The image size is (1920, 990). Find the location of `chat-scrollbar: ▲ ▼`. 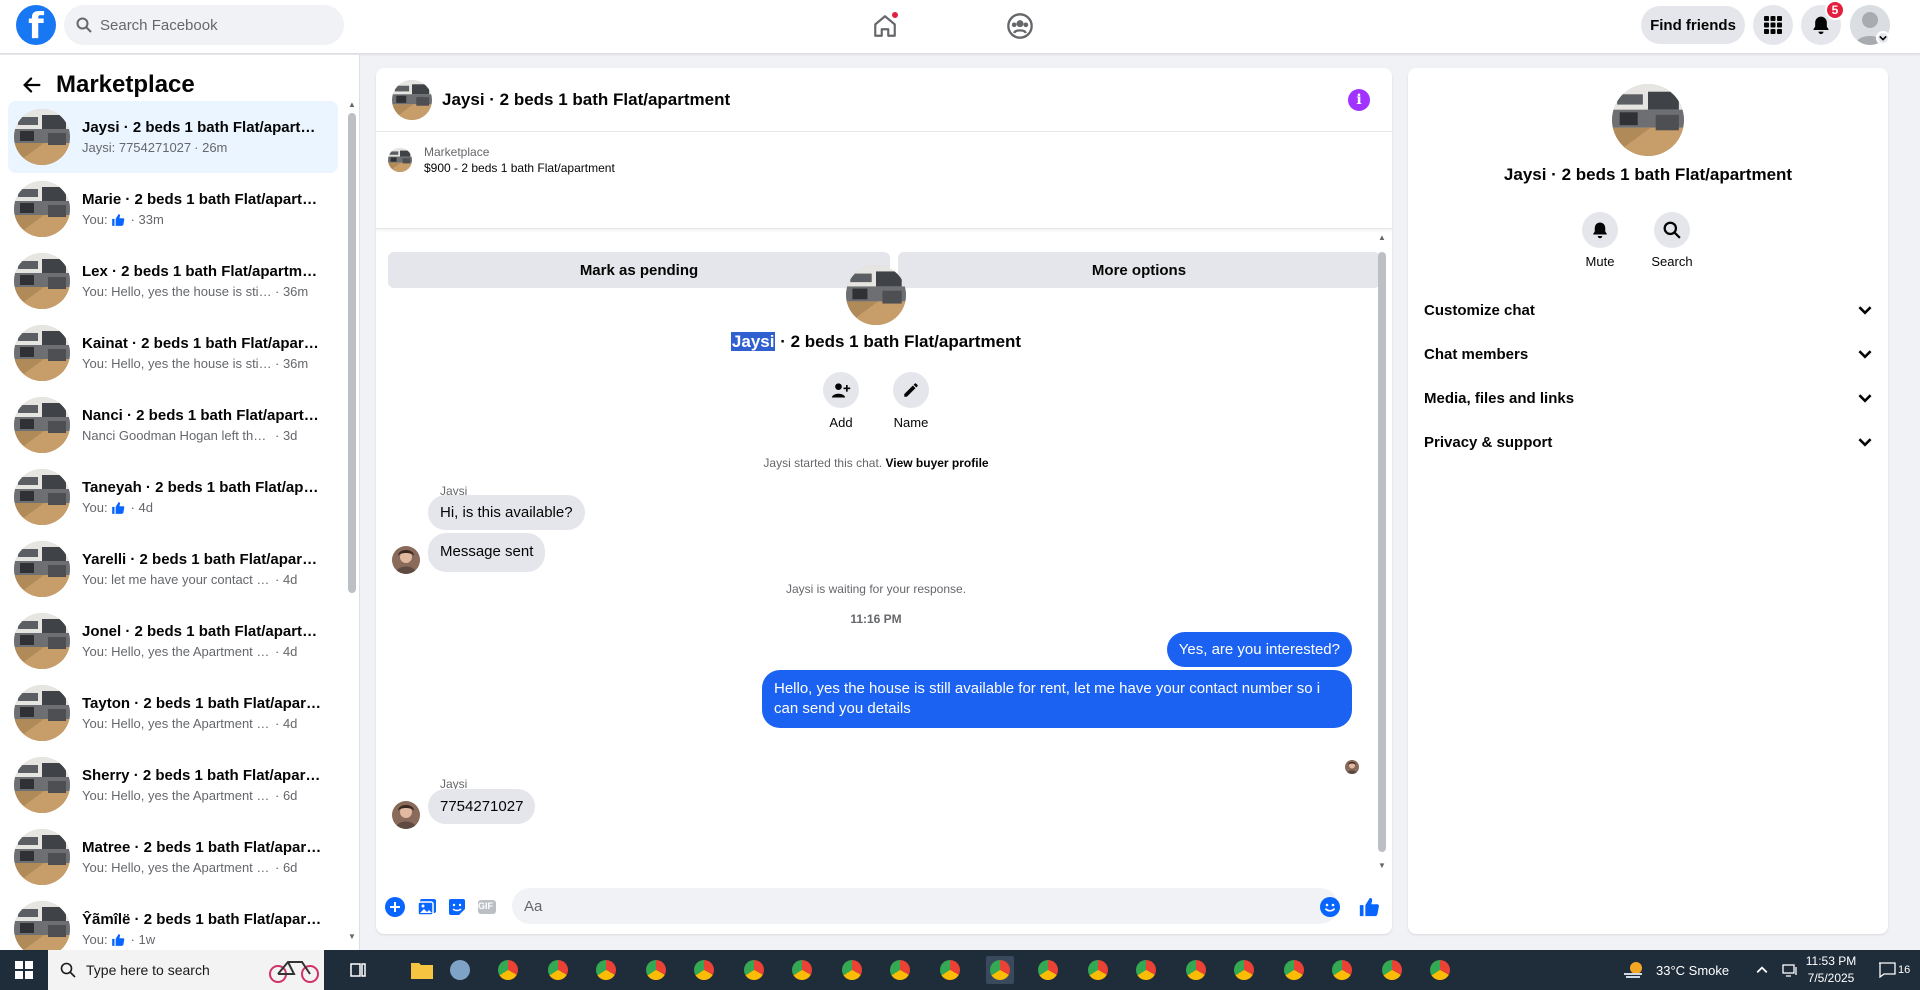

chat-scrollbar: ▲ ▼ is located at coordinates (1382, 552).